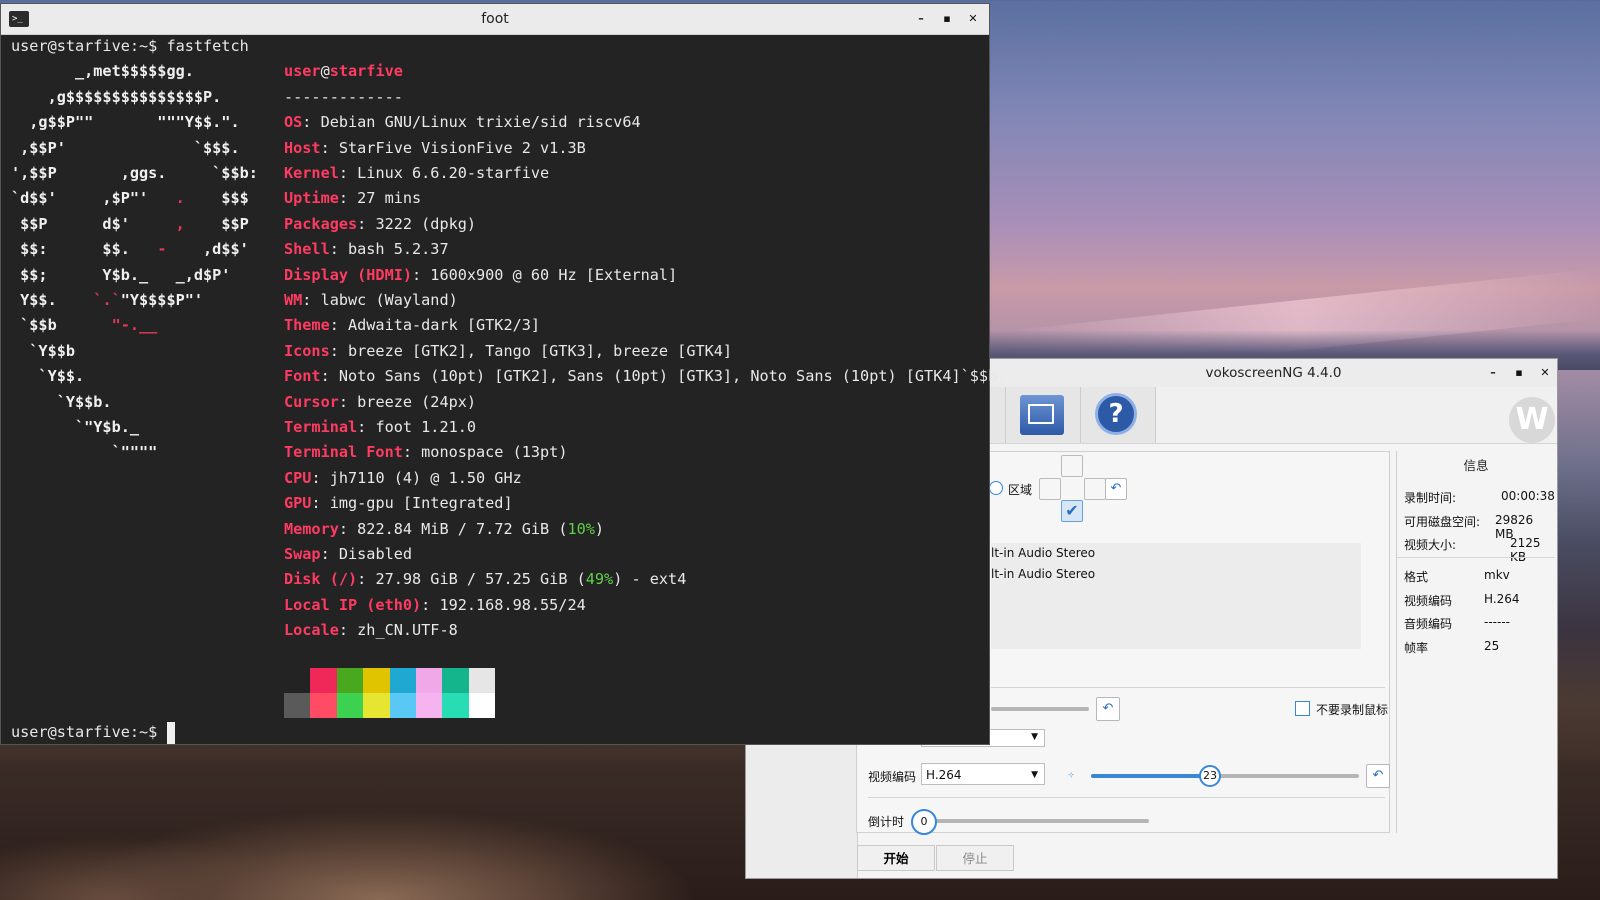 Image resolution: width=1600 pixels, height=900 pixels. I want to click on info-key: Packages, so click(321, 223).